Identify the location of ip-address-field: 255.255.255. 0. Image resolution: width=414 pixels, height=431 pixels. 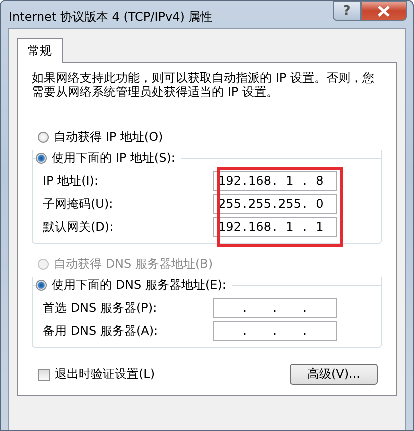
(275, 204).